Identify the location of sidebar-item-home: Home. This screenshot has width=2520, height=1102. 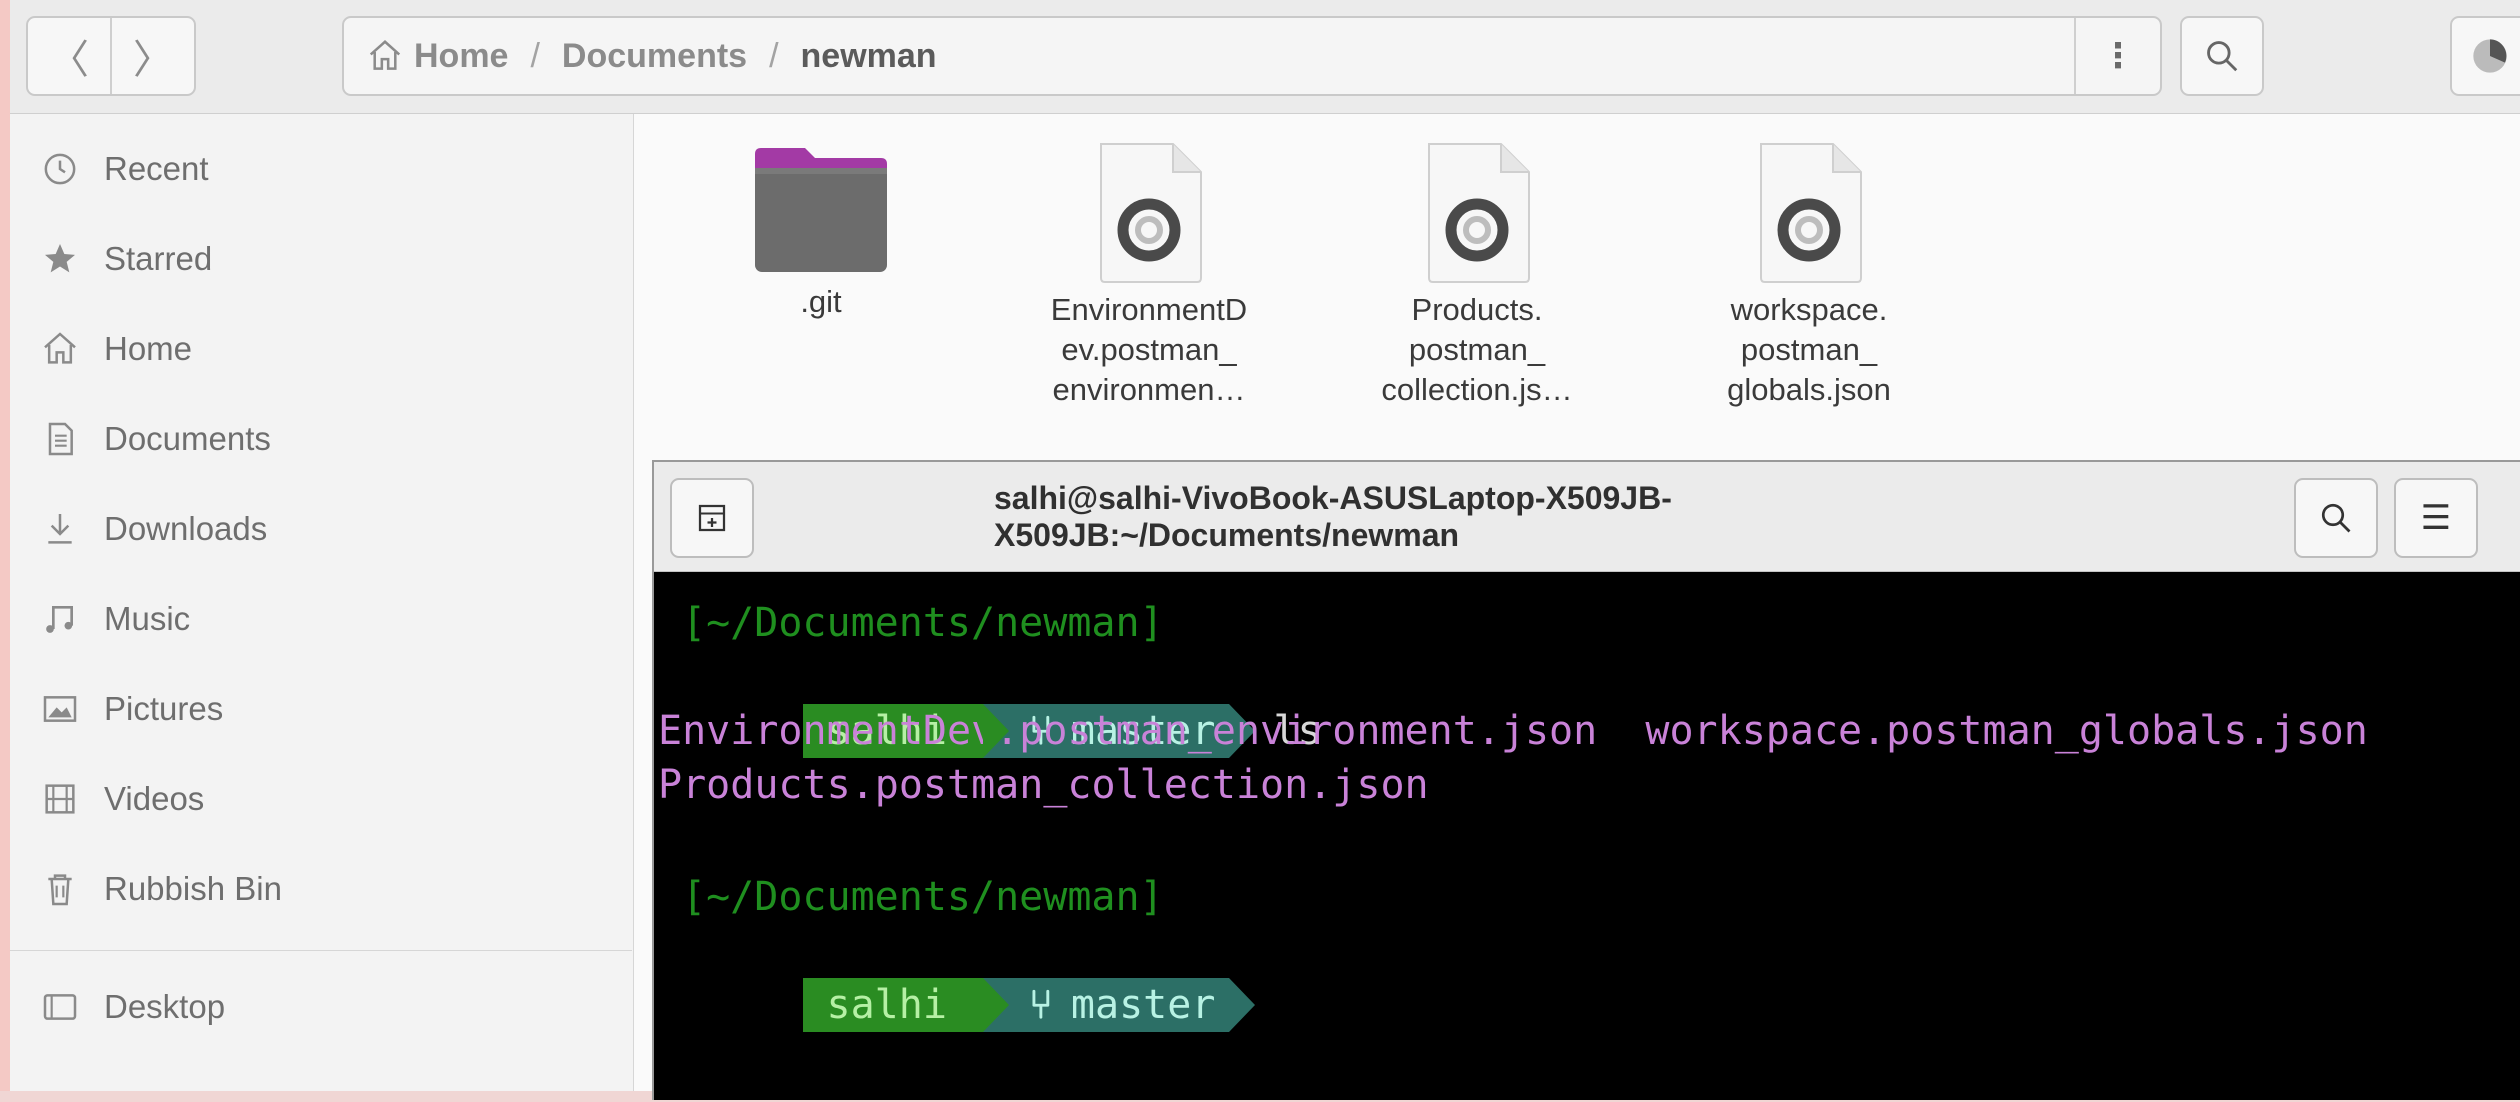
(321, 349).